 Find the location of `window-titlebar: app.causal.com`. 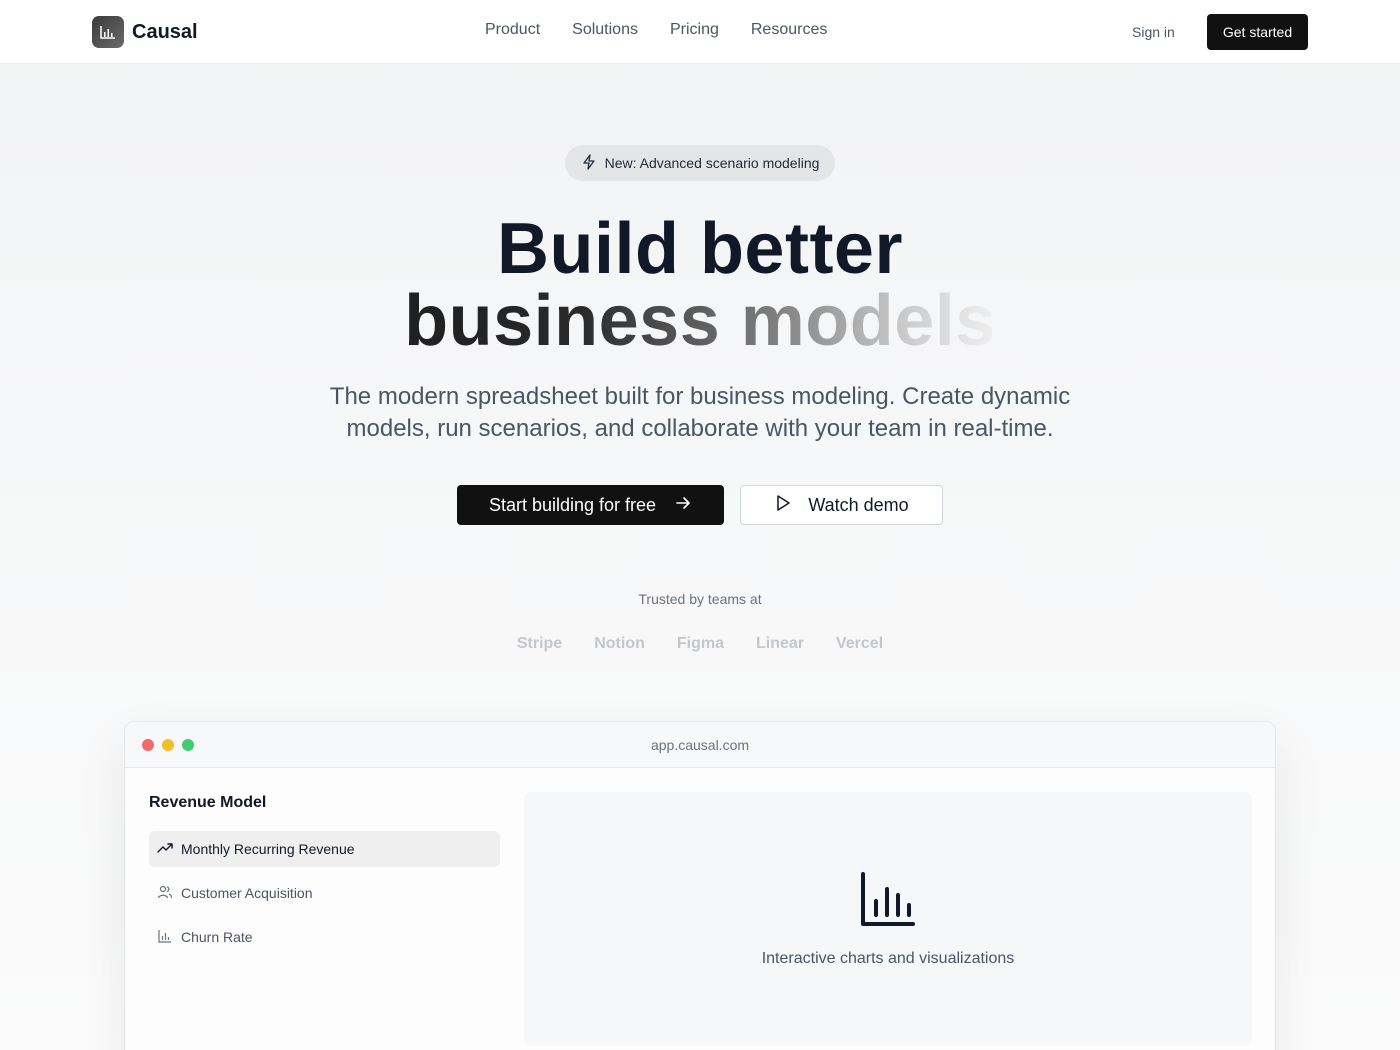

window-titlebar: app.causal.com is located at coordinates (700, 745).